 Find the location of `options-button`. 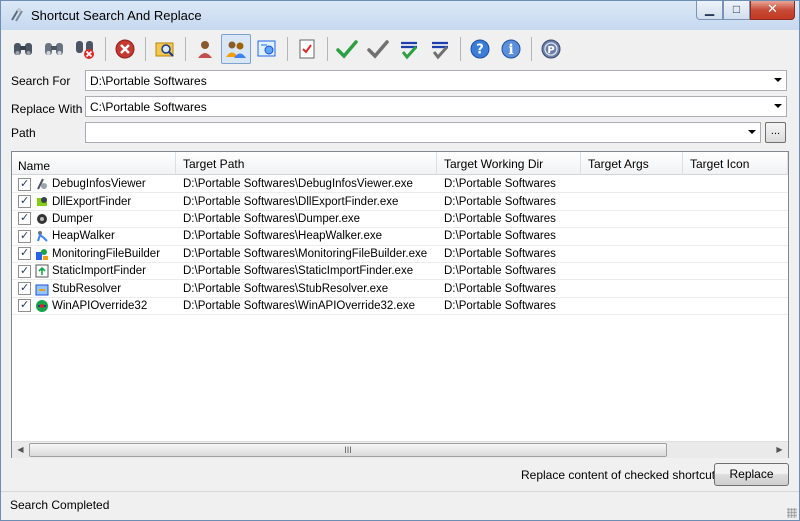

options-button is located at coordinates (267, 49).